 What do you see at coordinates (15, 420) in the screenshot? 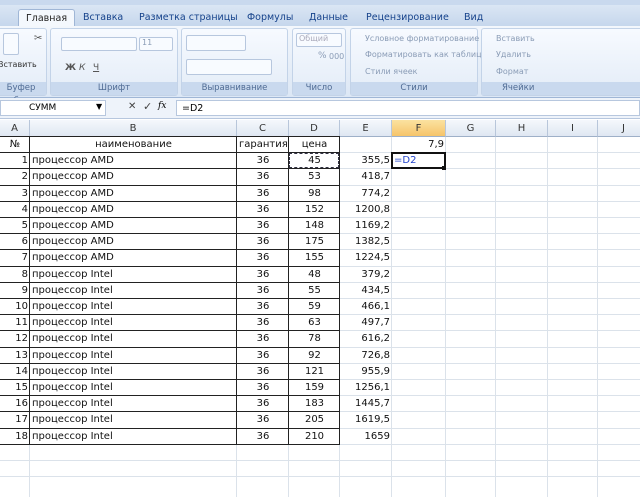
I see `row-number-cell: 17` at bounding box center [15, 420].